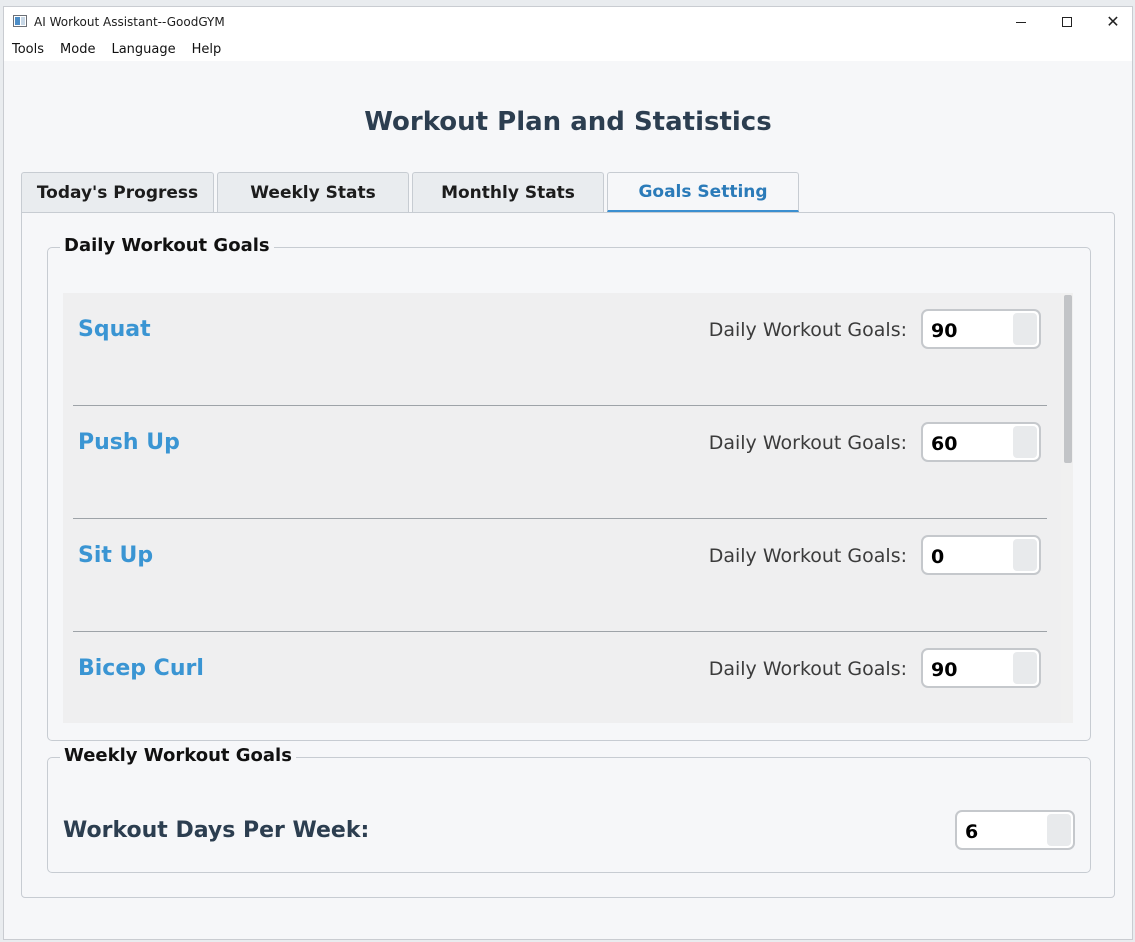 The image size is (1135, 942). I want to click on close-icon: ✕, so click(1113, 21).